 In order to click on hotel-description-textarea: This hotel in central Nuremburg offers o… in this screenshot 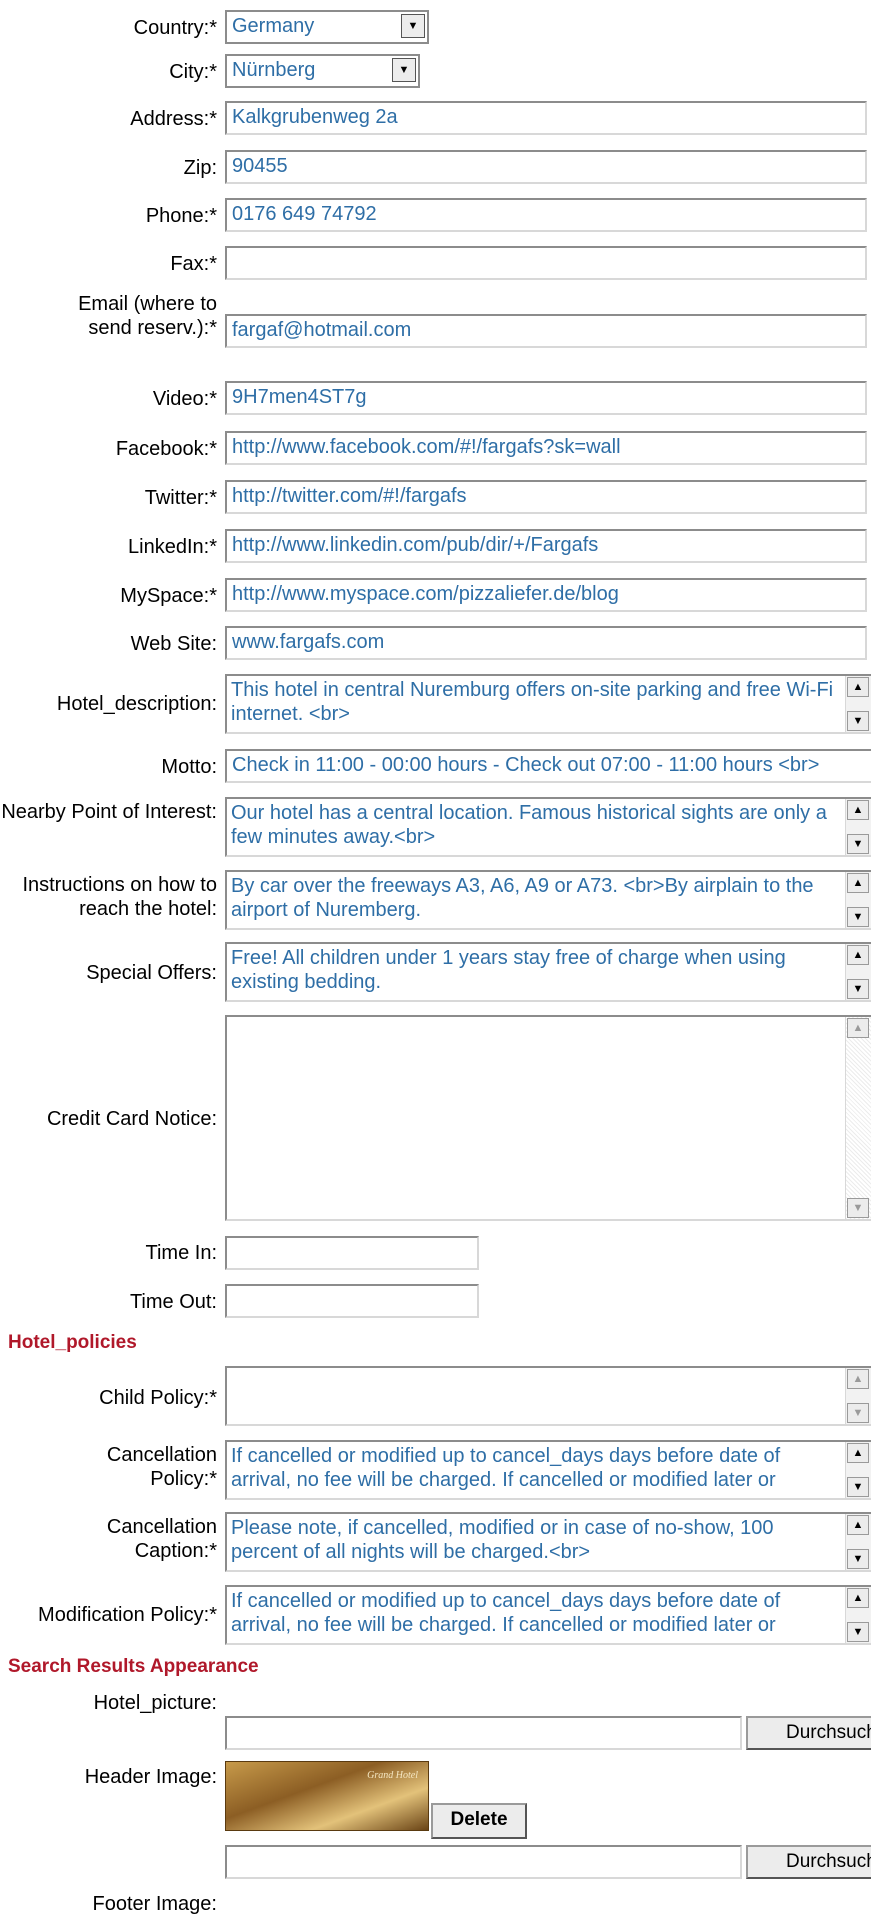, I will do `click(548, 704)`.